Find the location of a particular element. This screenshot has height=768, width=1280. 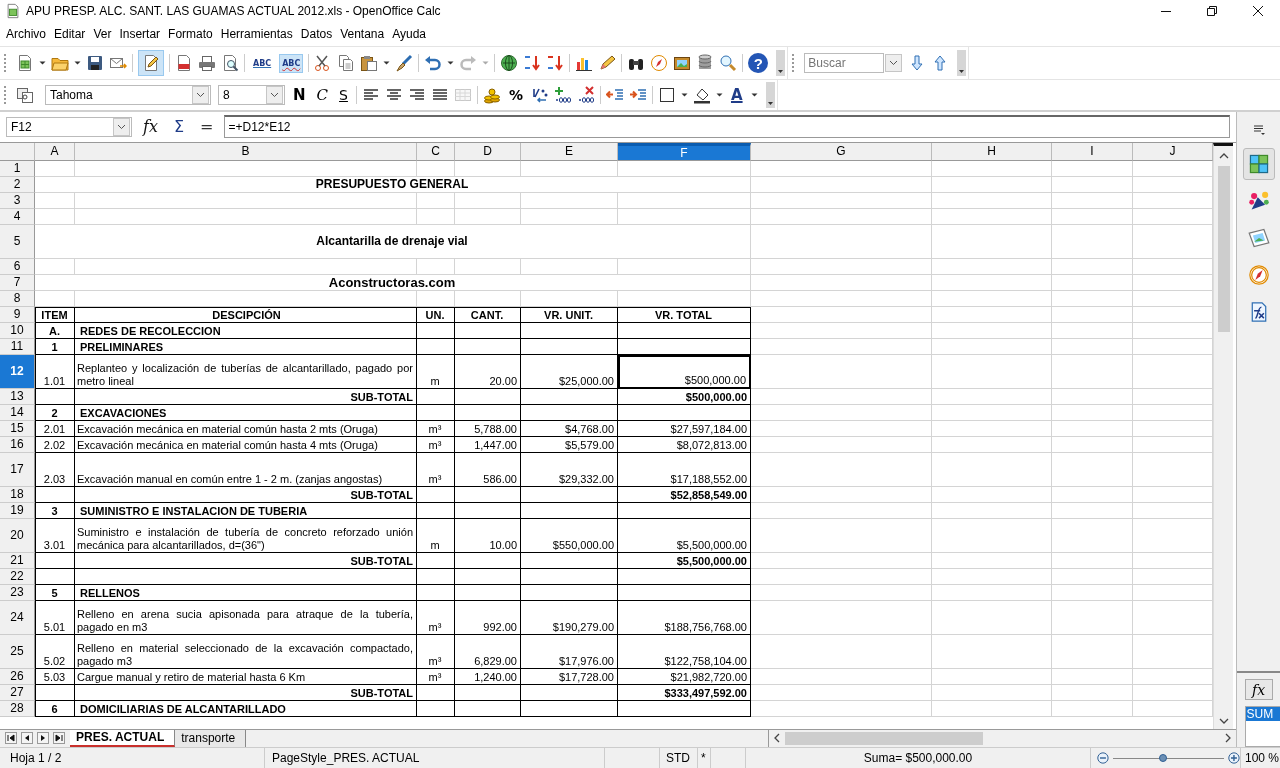

last-sheet-icon is located at coordinates (59, 738).